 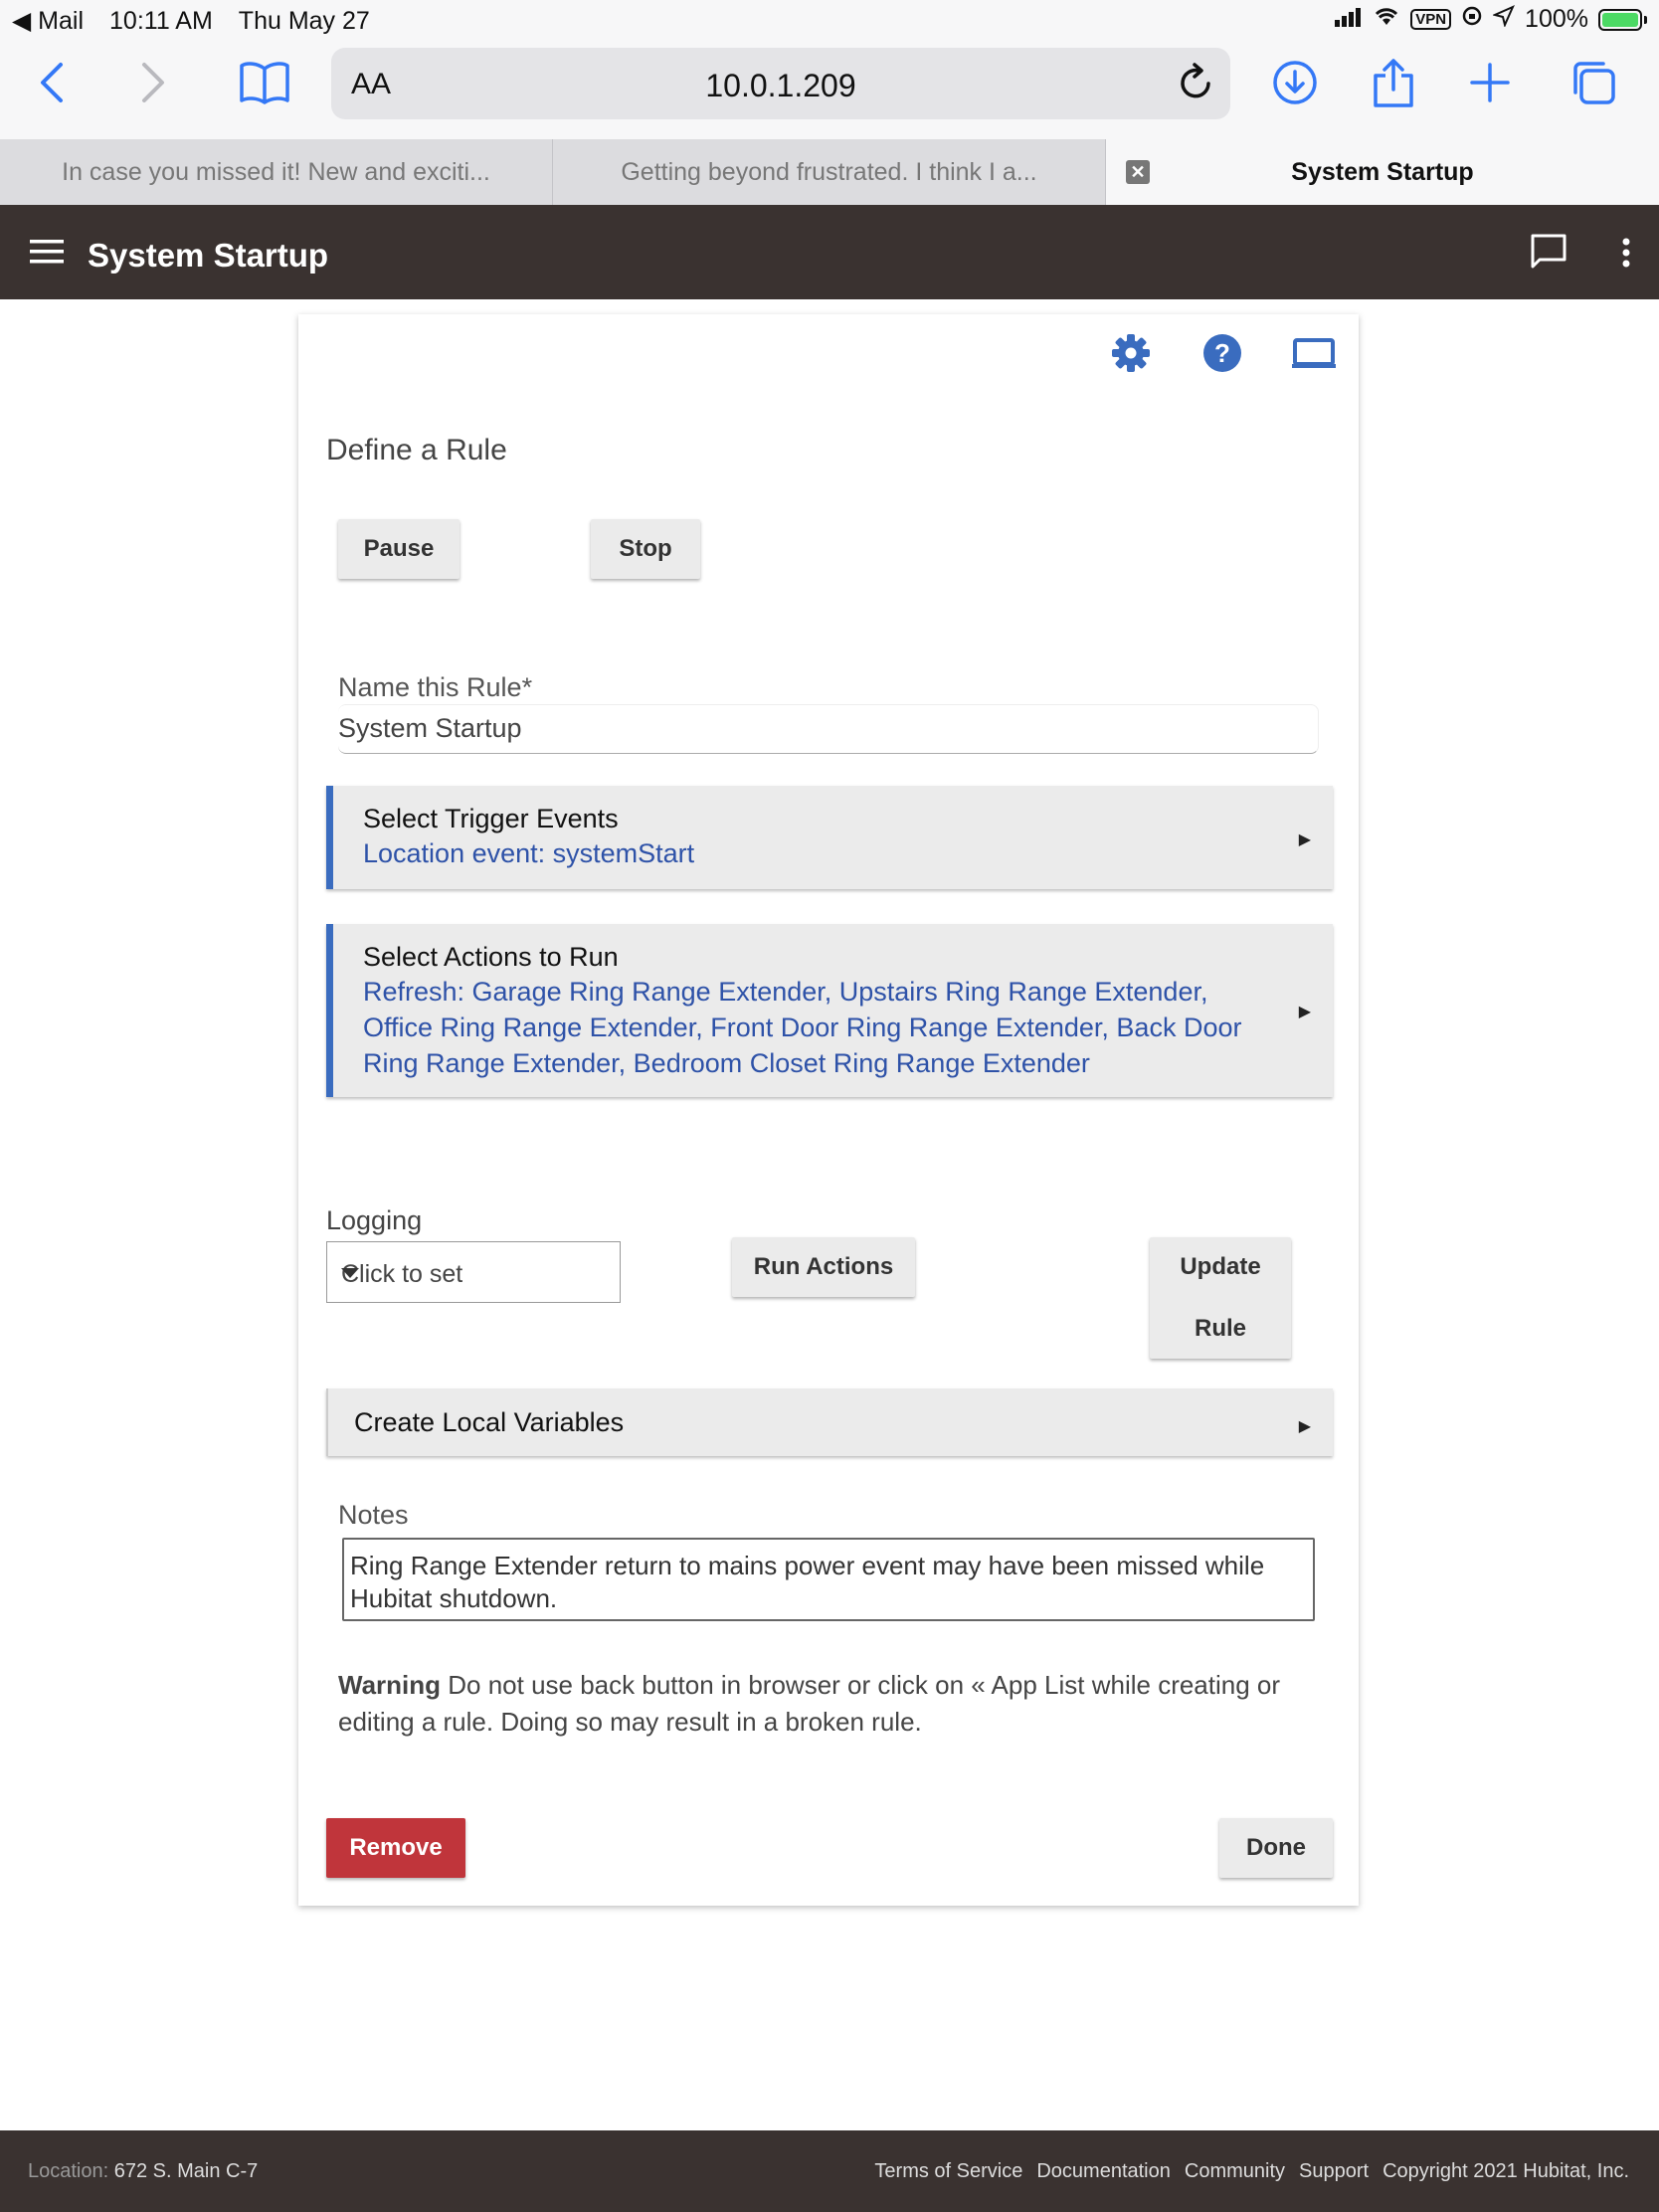 What do you see at coordinates (390, 1685) in the screenshot?
I see `warning-strong: Warning` at bounding box center [390, 1685].